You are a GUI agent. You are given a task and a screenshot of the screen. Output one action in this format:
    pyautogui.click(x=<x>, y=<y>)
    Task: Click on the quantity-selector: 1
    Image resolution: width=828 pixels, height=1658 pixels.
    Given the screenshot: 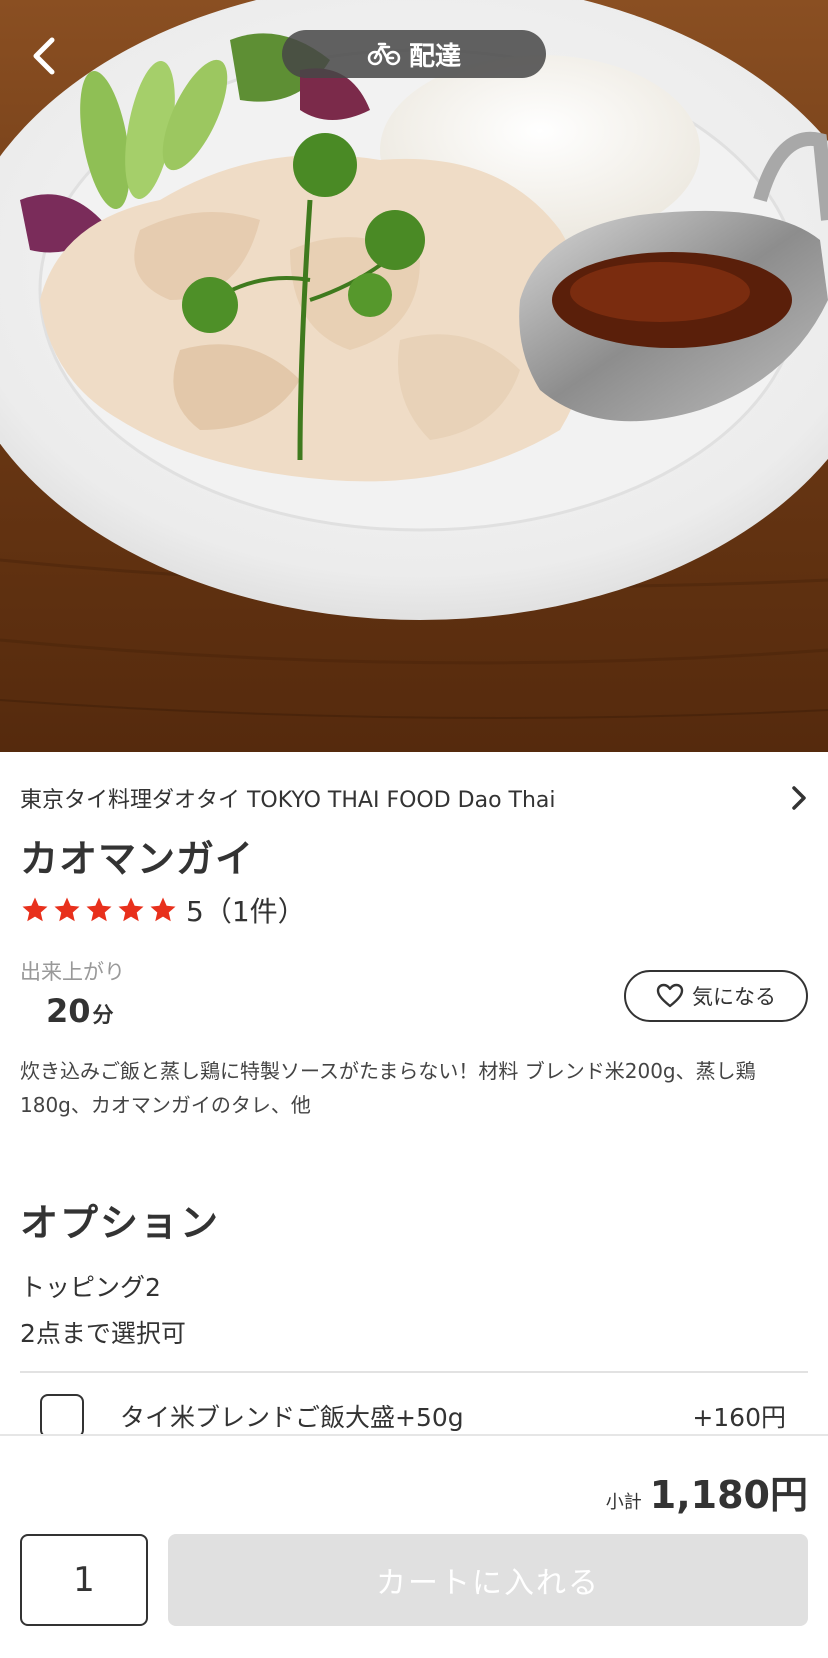 What is the action you would take?
    pyautogui.click(x=84, y=1580)
    